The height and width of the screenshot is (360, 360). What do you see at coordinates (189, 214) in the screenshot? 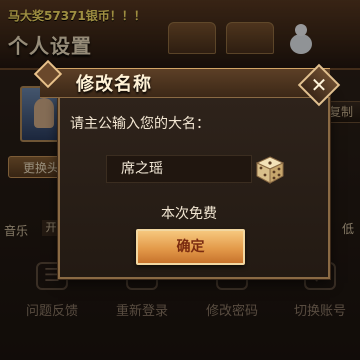
I see `cost-label: 本次免费` at bounding box center [189, 214].